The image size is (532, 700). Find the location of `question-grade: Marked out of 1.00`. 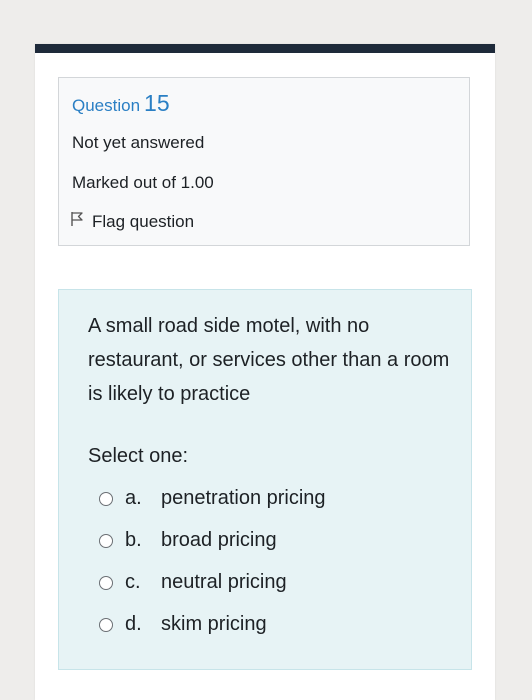

question-grade: Marked out of 1.00 is located at coordinates (143, 182).